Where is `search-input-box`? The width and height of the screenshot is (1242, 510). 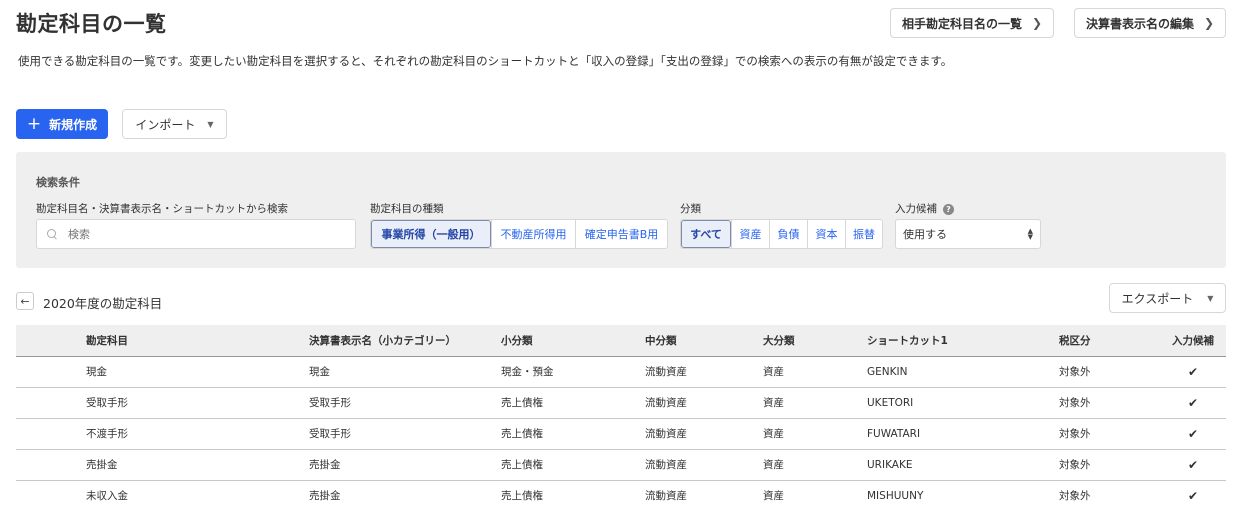 search-input-box is located at coordinates (196, 234).